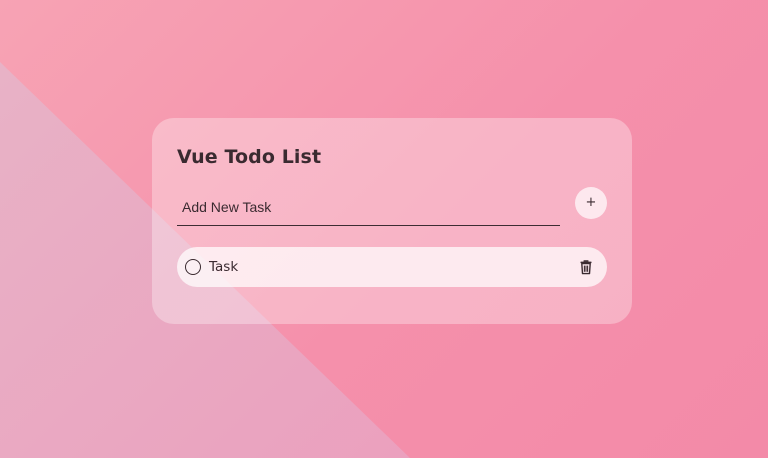 The height and width of the screenshot is (458, 768). Describe the element at coordinates (586, 267) in the screenshot. I see `trash-icon` at that location.